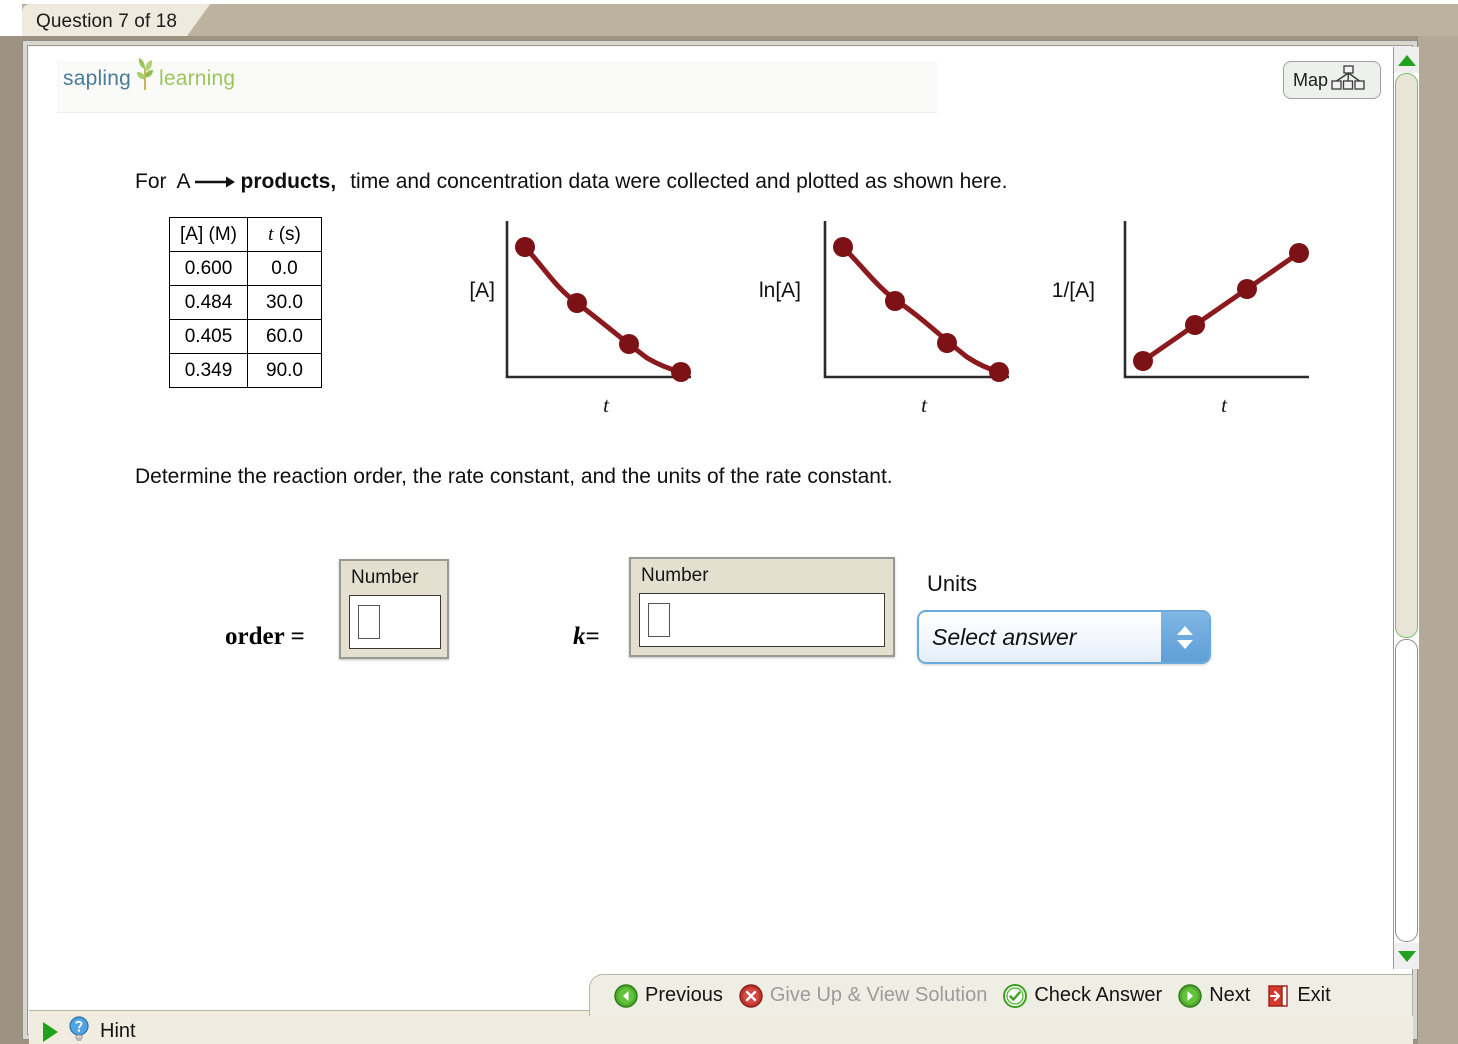 Image resolution: width=1458 pixels, height=1044 pixels. I want to click on scrollbar-track, so click(1406, 508).